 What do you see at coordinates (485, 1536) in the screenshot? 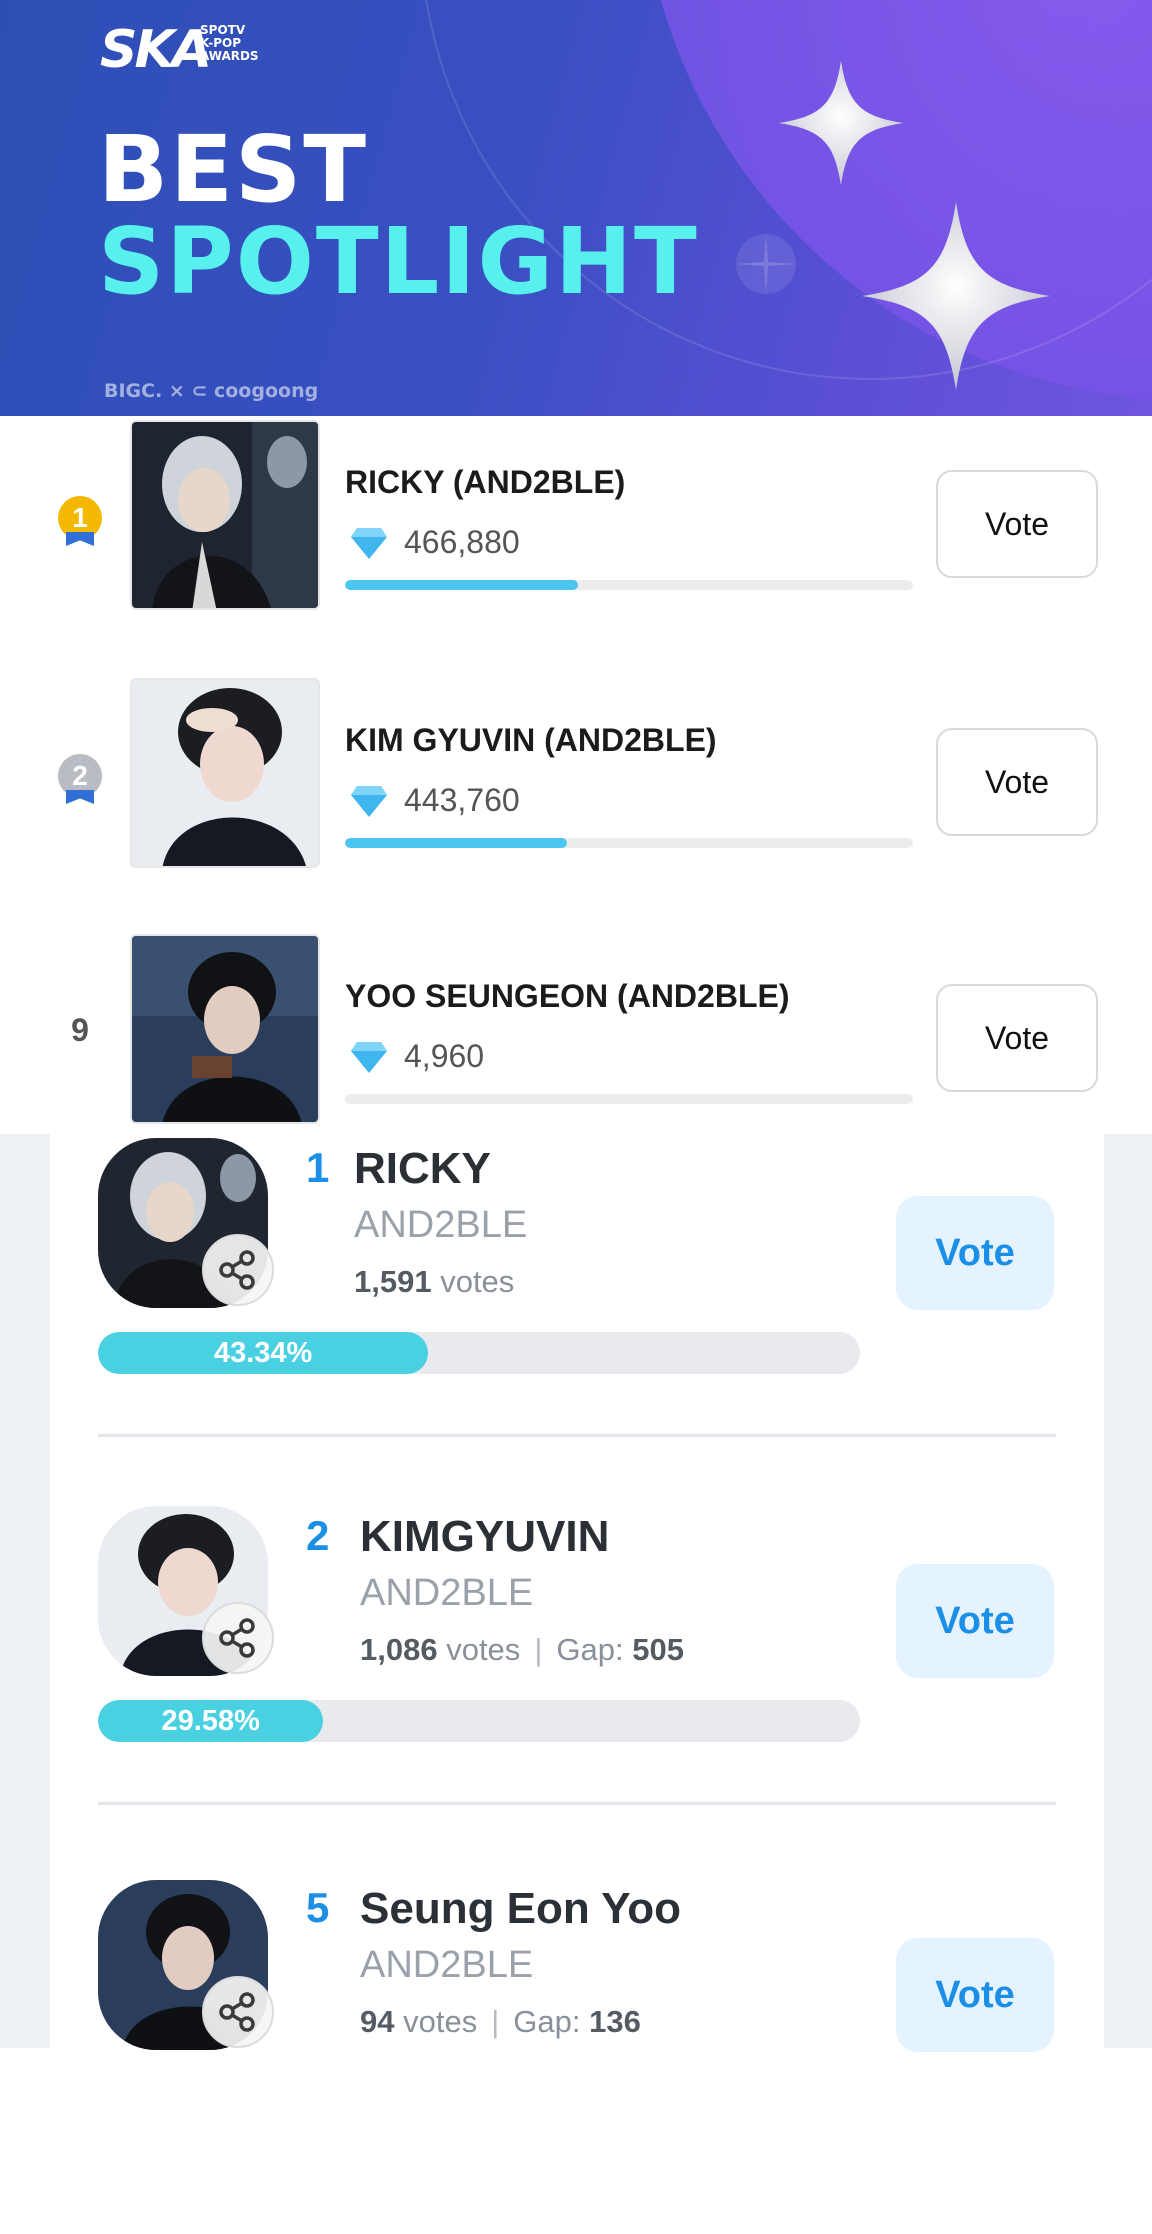
I see `artist-name: KIMGYUVIN` at bounding box center [485, 1536].